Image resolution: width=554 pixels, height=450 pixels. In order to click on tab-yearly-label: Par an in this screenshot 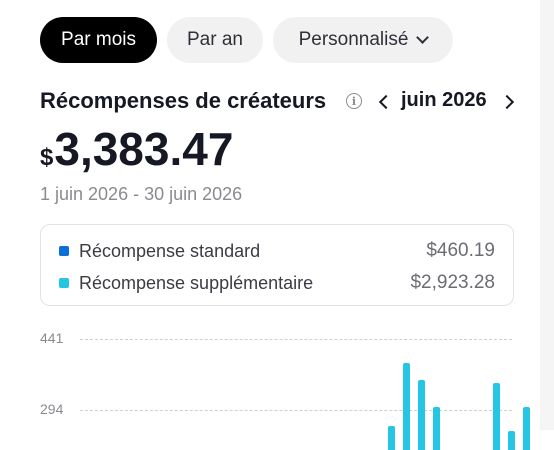, I will do `click(215, 39)`.